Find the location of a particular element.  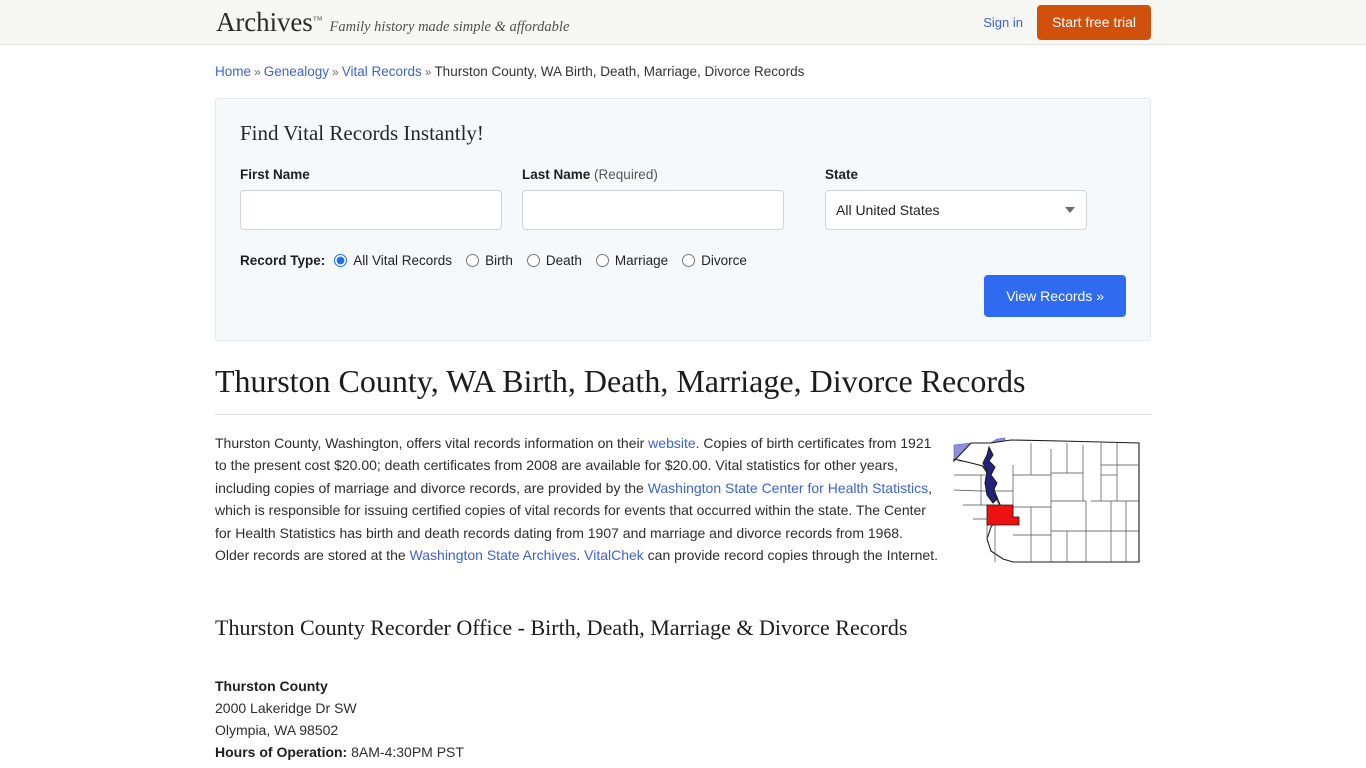

paragraph-part-4: . is located at coordinates (580, 555).